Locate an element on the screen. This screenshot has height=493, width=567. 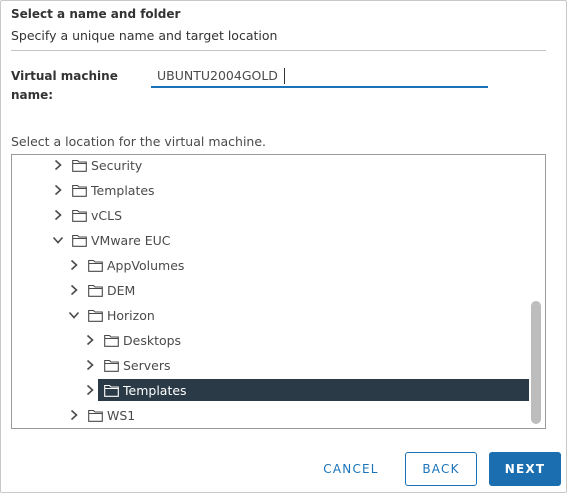
vm-name-input is located at coordinates (319, 76).